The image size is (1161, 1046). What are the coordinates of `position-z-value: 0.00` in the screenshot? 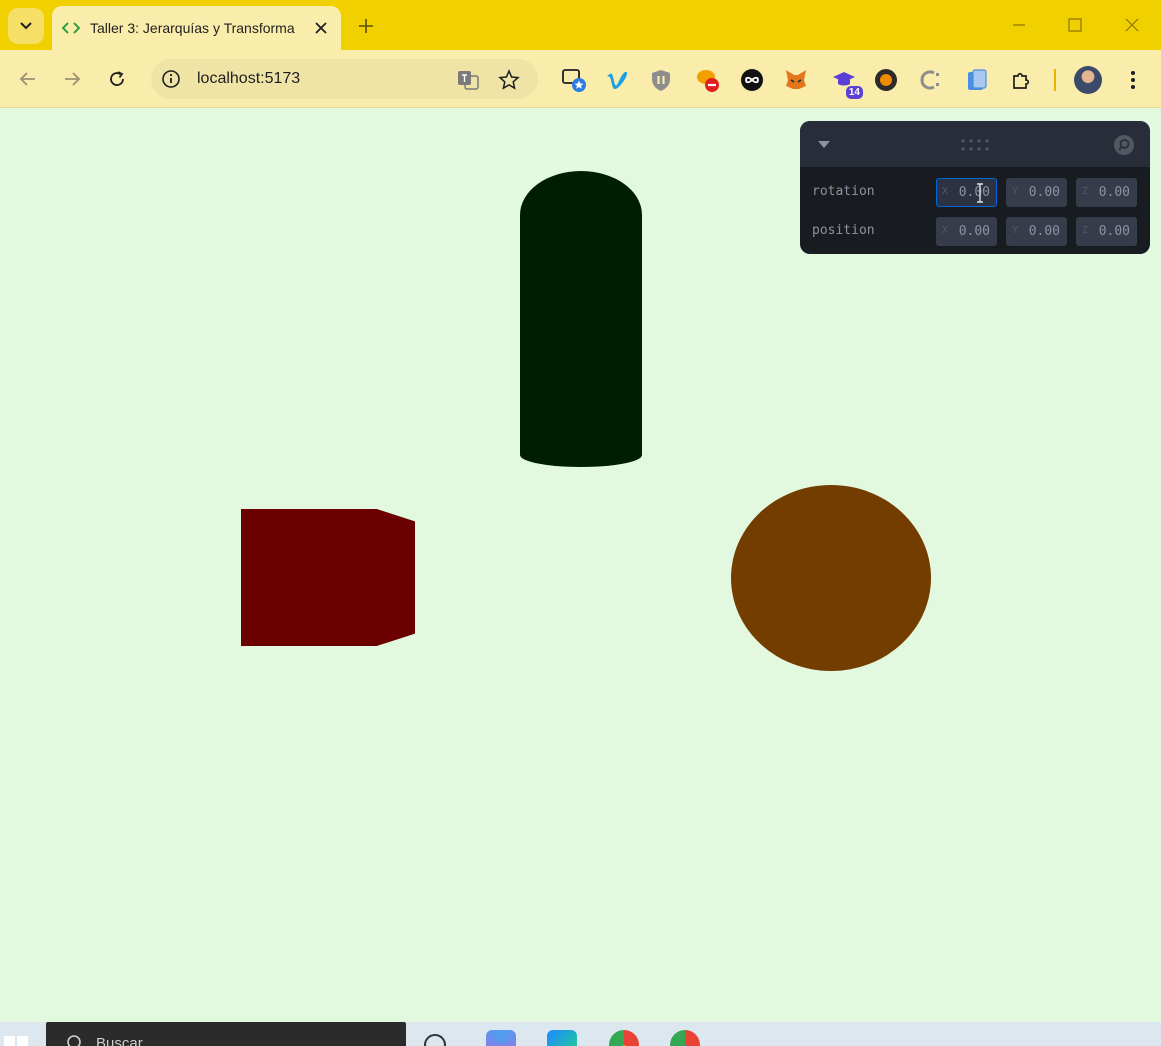 It's located at (1114, 231).